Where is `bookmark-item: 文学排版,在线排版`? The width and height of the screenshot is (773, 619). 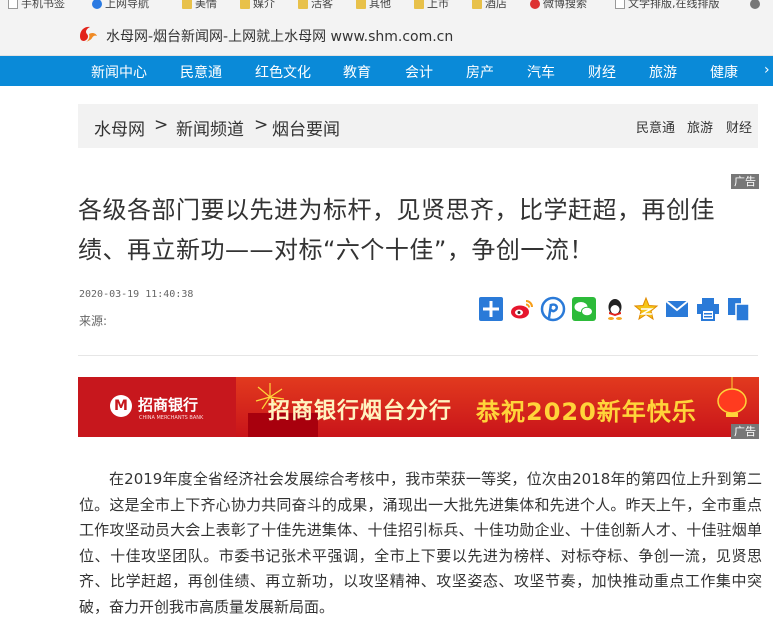 bookmark-item: 文学排版,在线排版 is located at coordinates (667, 4).